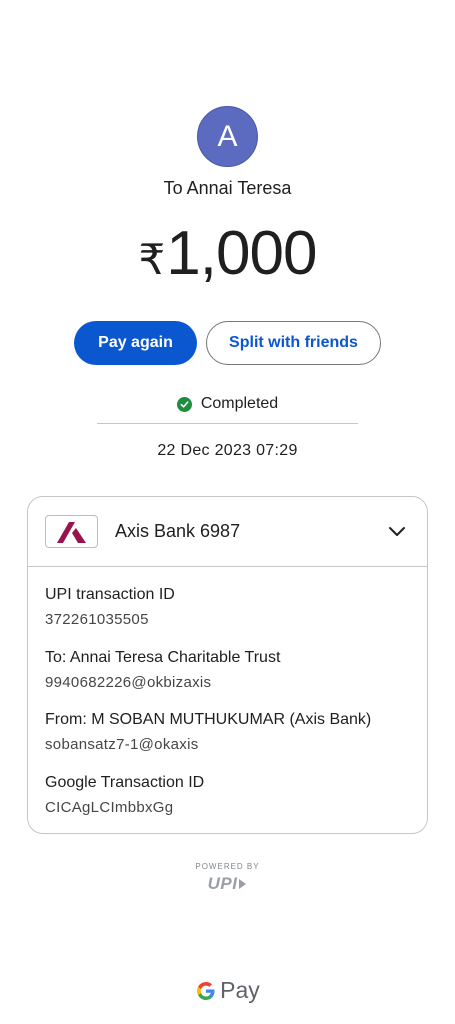 This screenshot has height=1024, width=455. I want to click on currency-symbol: ₹, so click(152, 259).